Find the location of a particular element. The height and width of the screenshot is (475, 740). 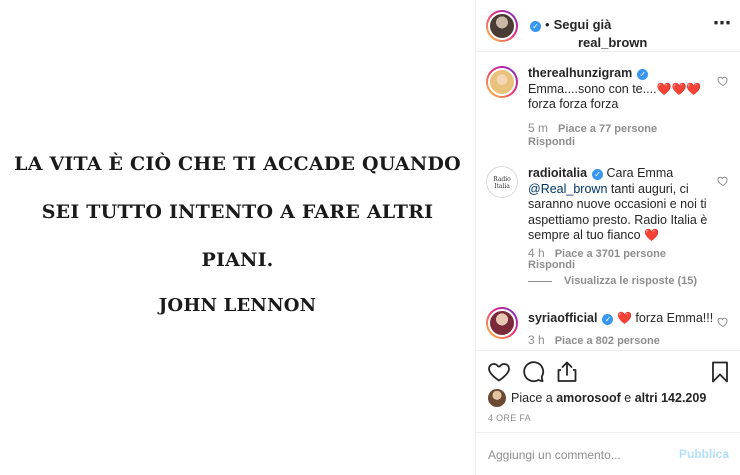

comment-text: forza Emma!!! is located at coordinates (674, 318).